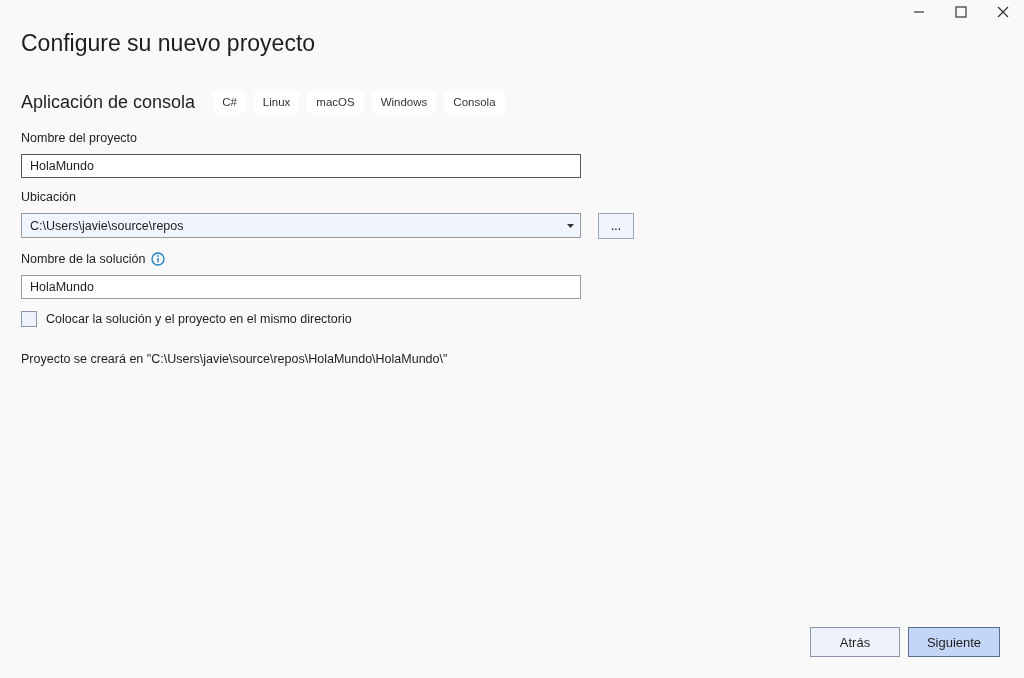 This screenshot has width=1024, height=678. What do you see at coordinates (276, 102) in the screenshot?
I see `tag: Linux` at bounding box center [276, 102].